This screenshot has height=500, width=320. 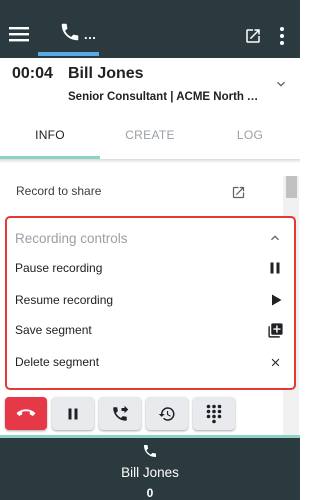 What do you see at coordinates (32, 73) in the screenshot?
I see `call-timer: 00:04` at bounding box center [32, 73].